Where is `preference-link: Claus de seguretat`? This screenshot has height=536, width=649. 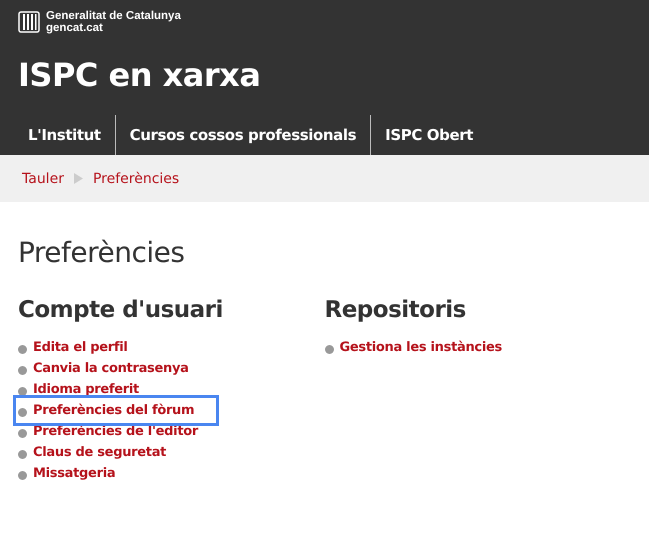
preference-link: Claus de seguretat is located at coordinates (99, 452).